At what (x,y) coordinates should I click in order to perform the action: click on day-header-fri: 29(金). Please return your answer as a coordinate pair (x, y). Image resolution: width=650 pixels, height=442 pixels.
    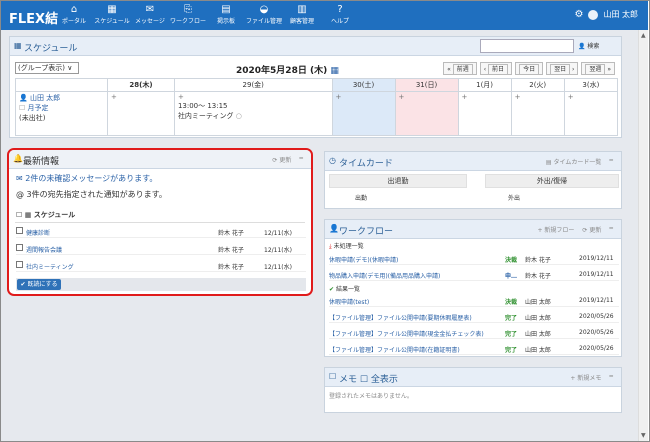
    Looking at the image, I should click on (253, 85).